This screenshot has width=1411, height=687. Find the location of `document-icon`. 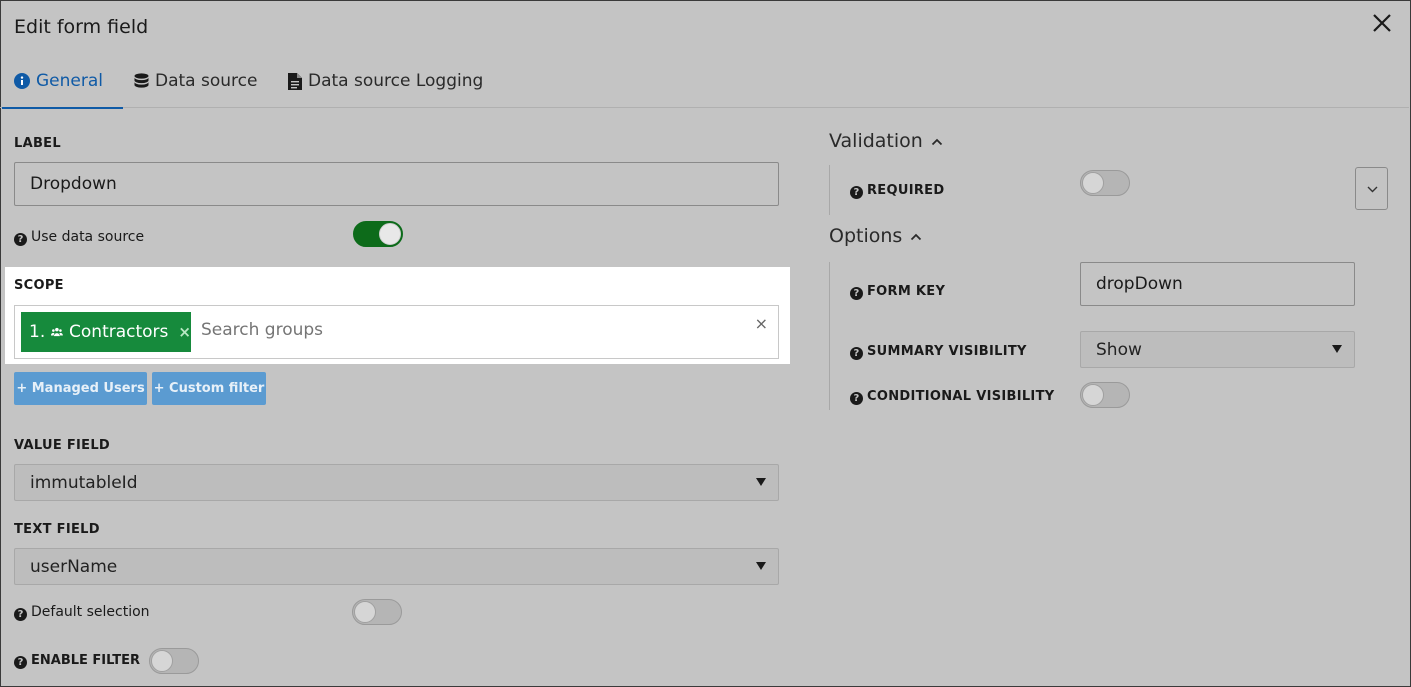

document-icon is located at coordinates (295, 81).